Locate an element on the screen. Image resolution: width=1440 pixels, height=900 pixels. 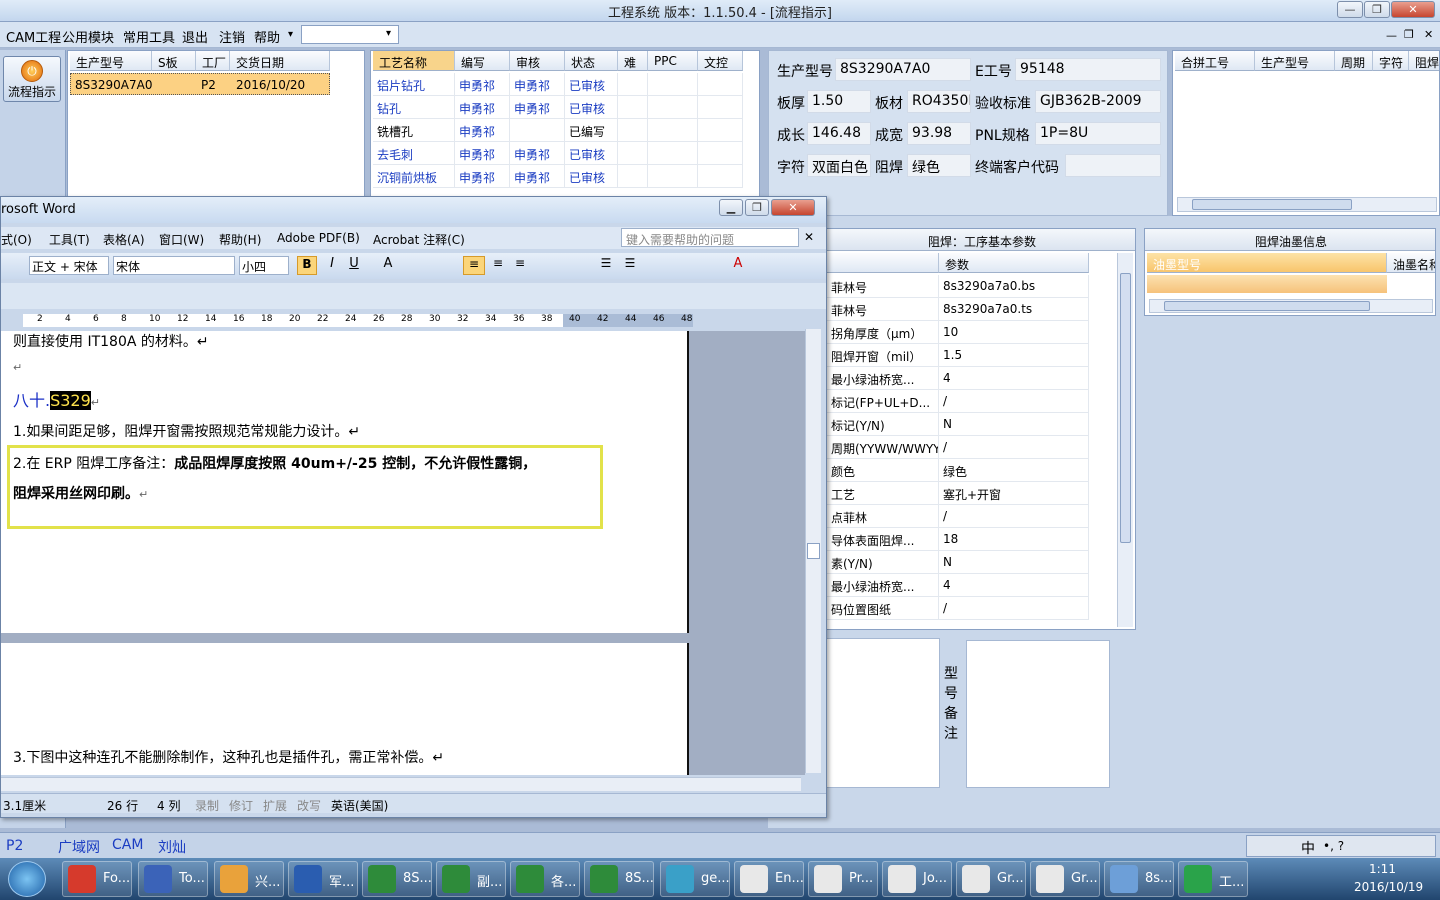
status-rec: 录制 is located at coordinates (207, 805).